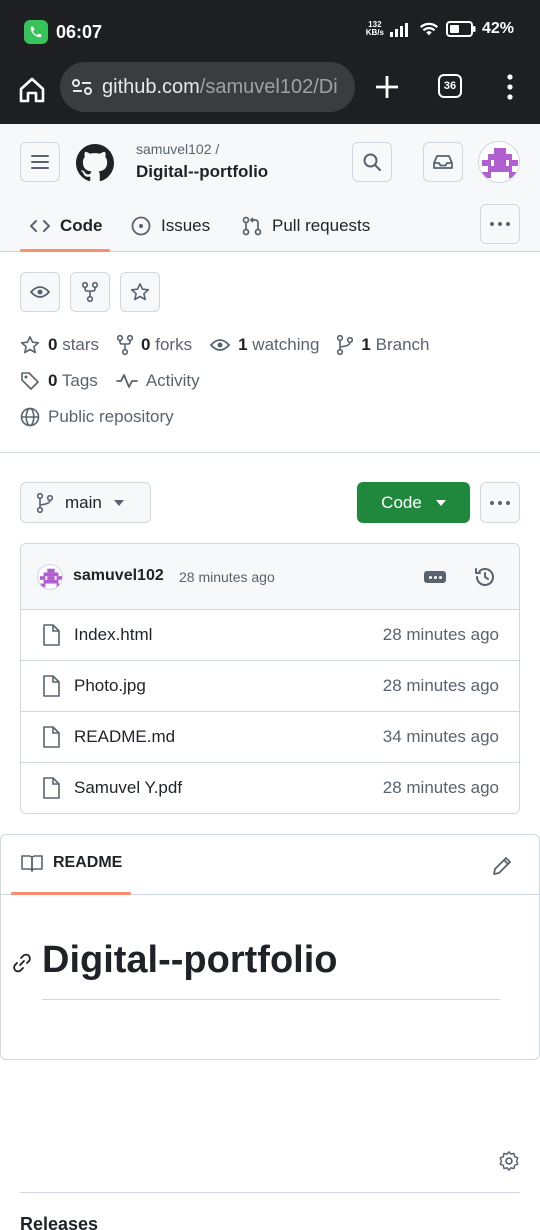 Image resolution: width=540 pixels, height=1230 pixels. I want to click on history-icon, so click(485, 577).